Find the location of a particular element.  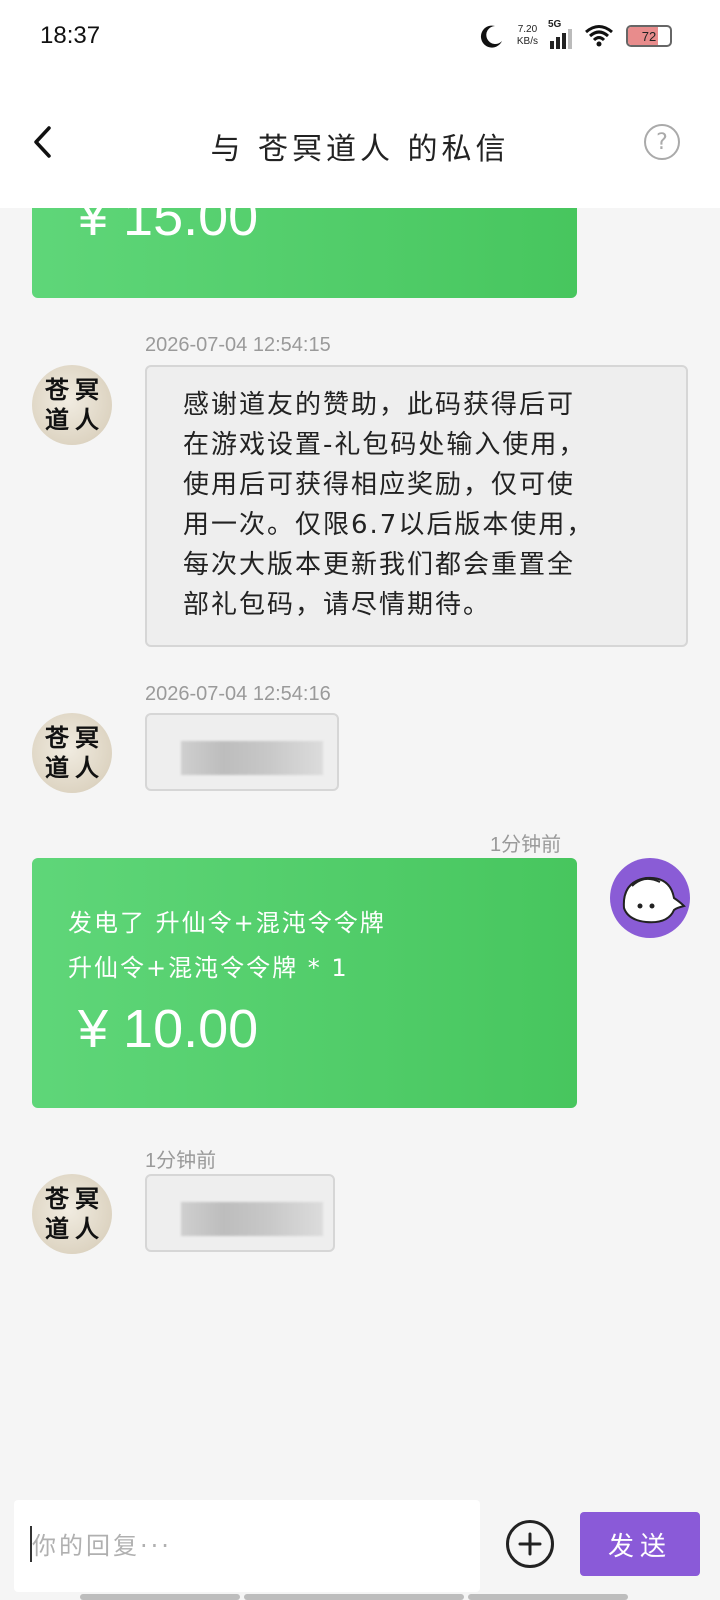

page-title: 与 苍冥道人 的私信 is located at coordinates (360, 149).